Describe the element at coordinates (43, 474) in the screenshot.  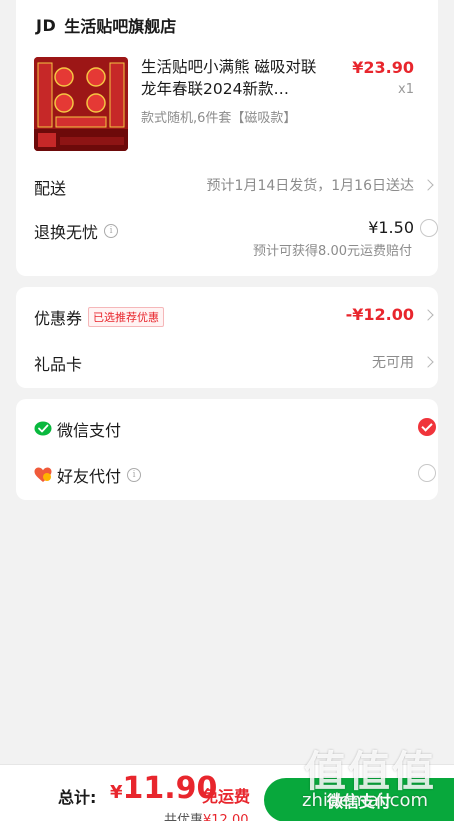
I see `friend-pay-heart-icon` at that location.